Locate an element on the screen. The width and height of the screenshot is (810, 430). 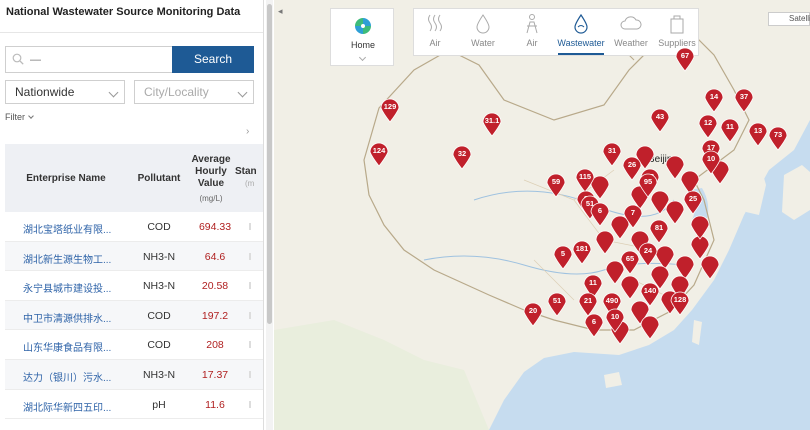
map-marker-count: 24 is located at coordinates (648, 250).